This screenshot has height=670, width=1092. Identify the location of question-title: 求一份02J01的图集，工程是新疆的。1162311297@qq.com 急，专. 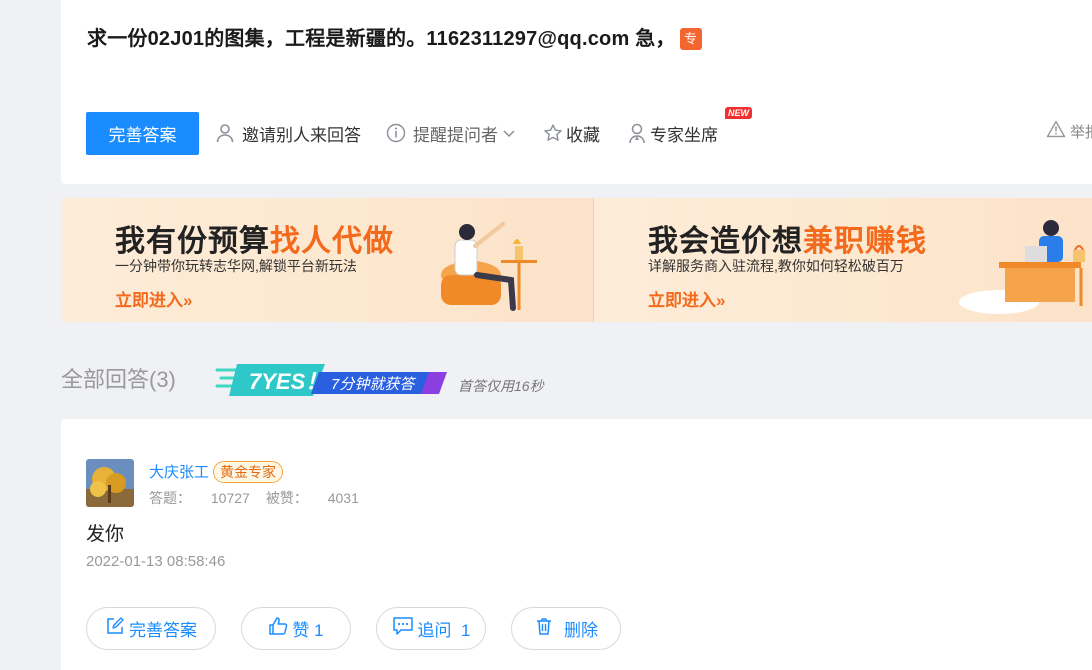
(394, 36).